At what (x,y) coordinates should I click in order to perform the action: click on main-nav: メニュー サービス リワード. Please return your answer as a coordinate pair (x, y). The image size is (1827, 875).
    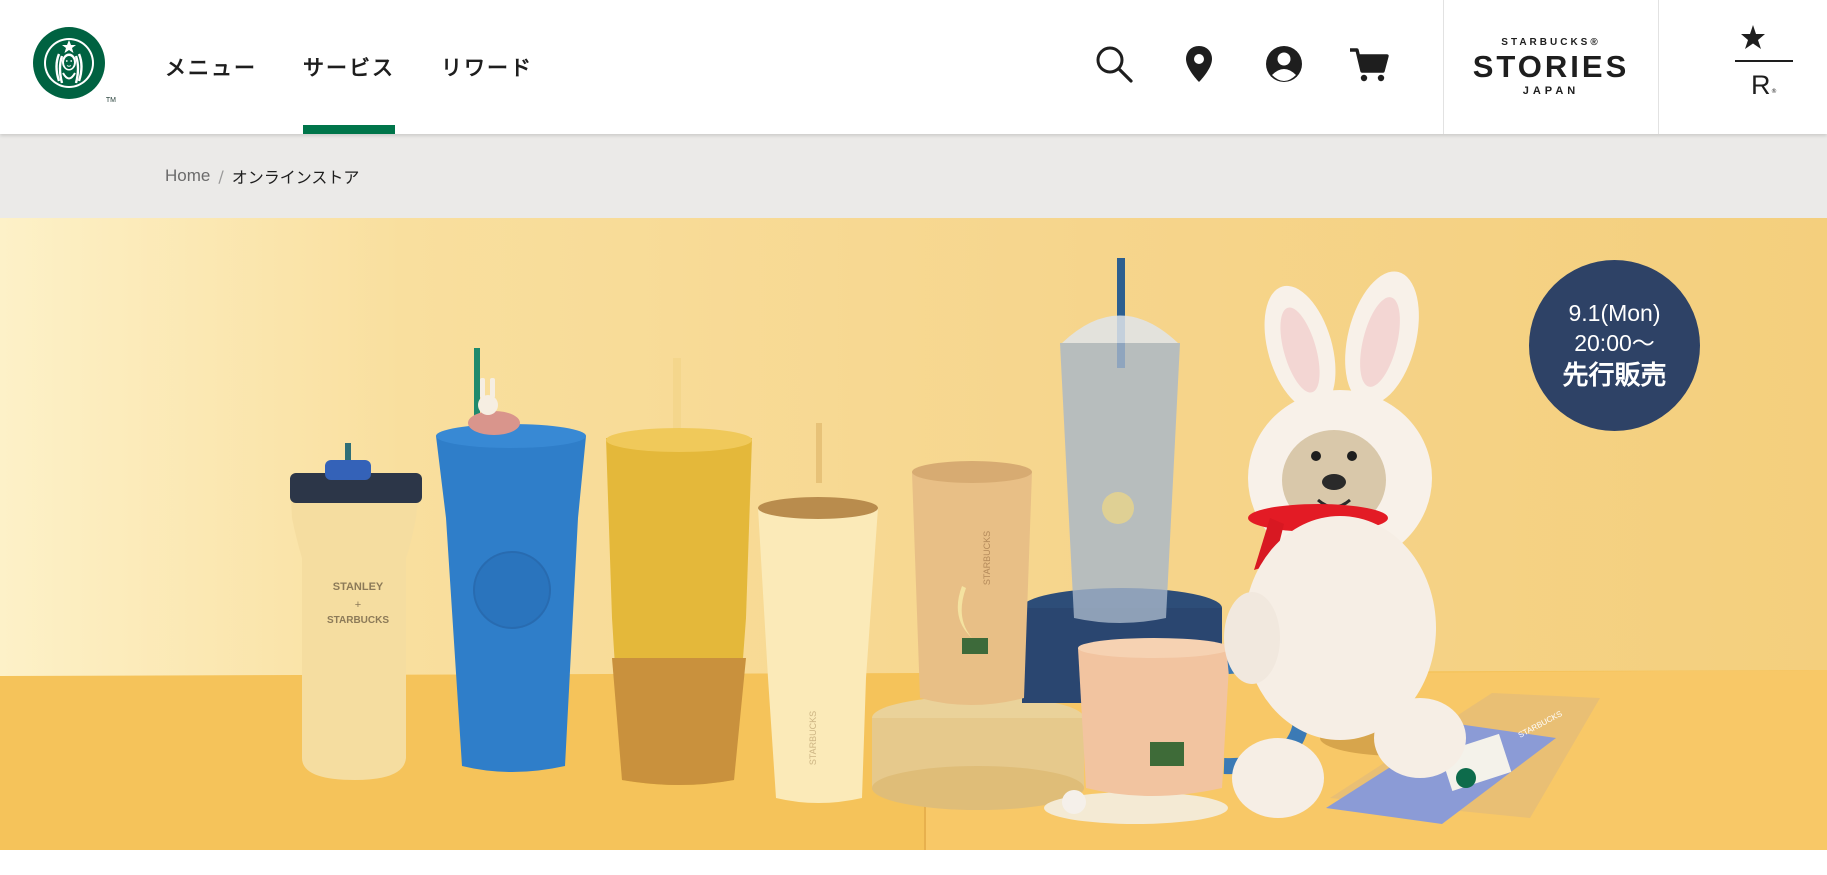
    Looking at the image, I should click on (372, 67).